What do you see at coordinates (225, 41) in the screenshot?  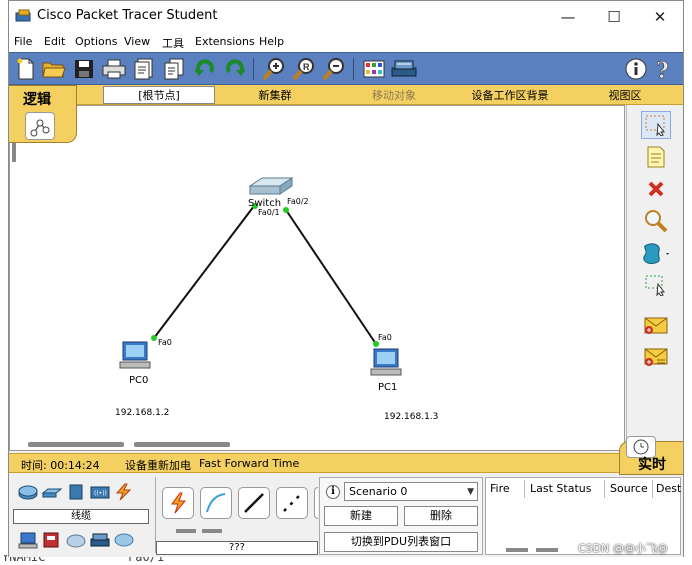 I see `menu-extensions: Extensions` at bounding box center [225, 41].